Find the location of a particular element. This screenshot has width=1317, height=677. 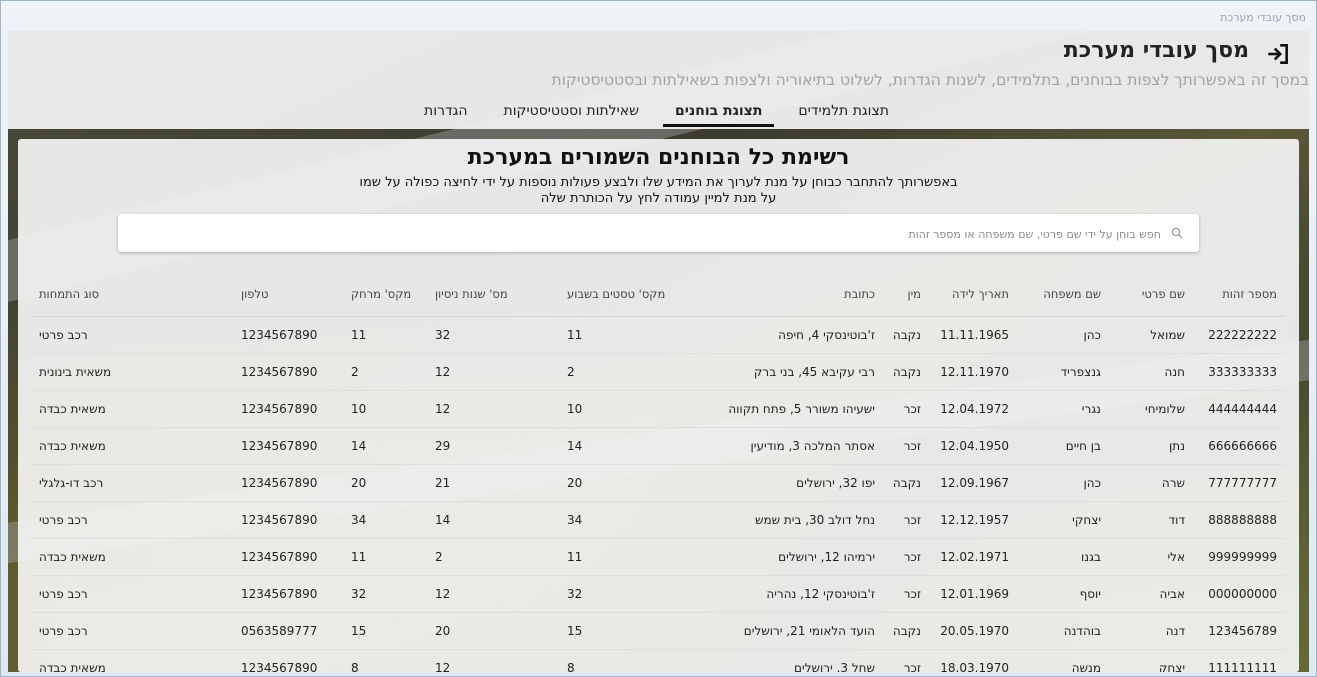

cell-last-name: מנשה is located at coordinates (1063, 660).